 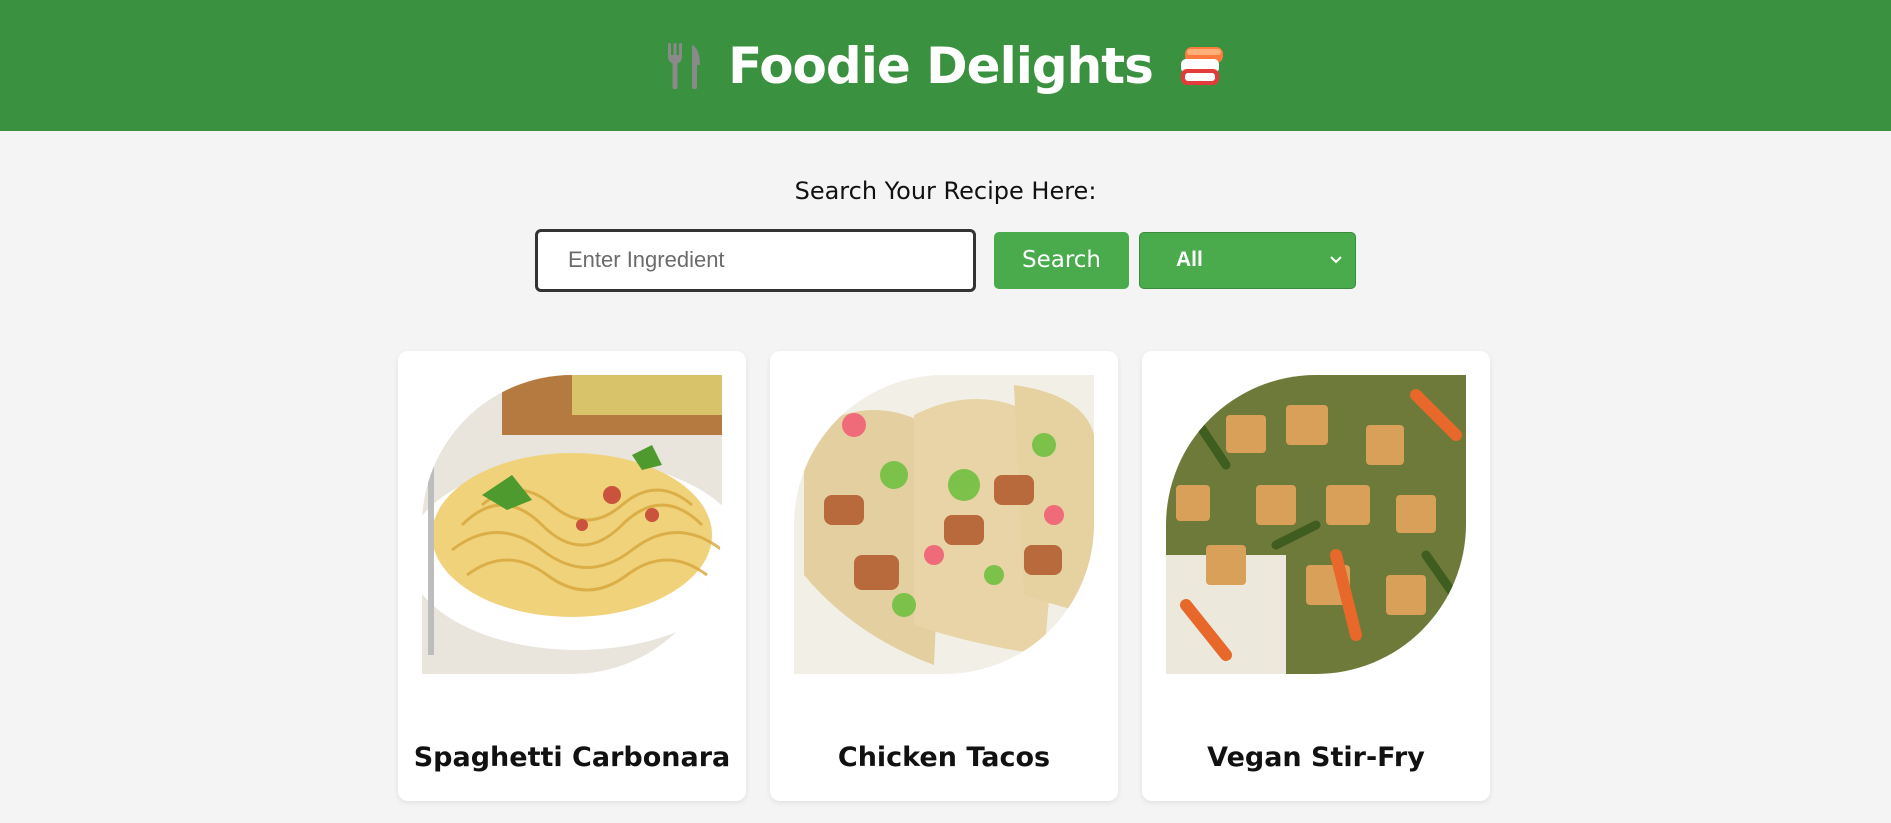 What do you see at coordinates (1316, 524) in the screenshot?
I see `vegan-stir-fry-photo` at bounding box center [1316, 524].